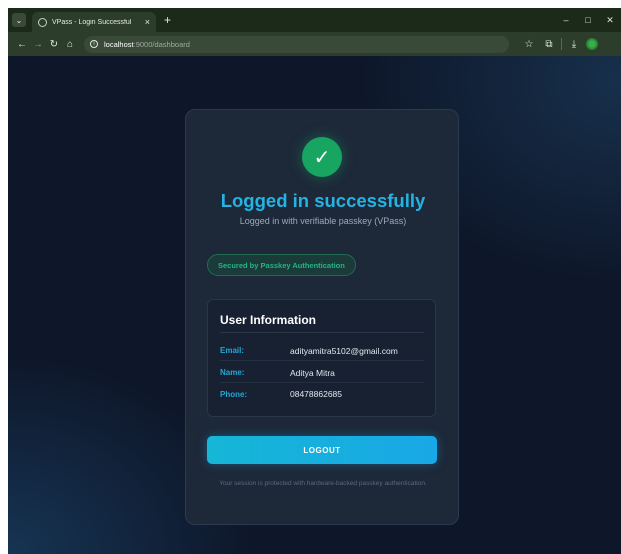 The width and height of the screenshot is (621, 554). I want to click on star-icon: ☆, so click(529, 44).